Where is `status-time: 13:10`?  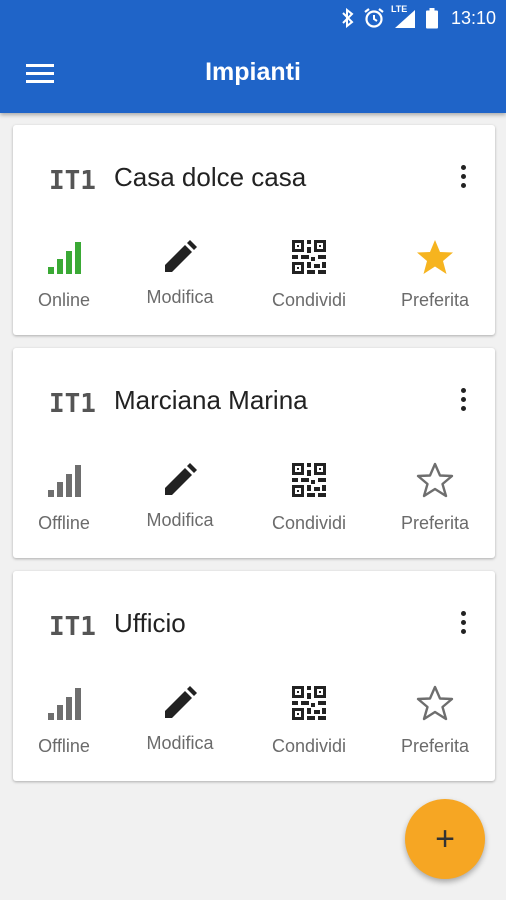
status-time: 13:10 is located at coordinates (473, 17).